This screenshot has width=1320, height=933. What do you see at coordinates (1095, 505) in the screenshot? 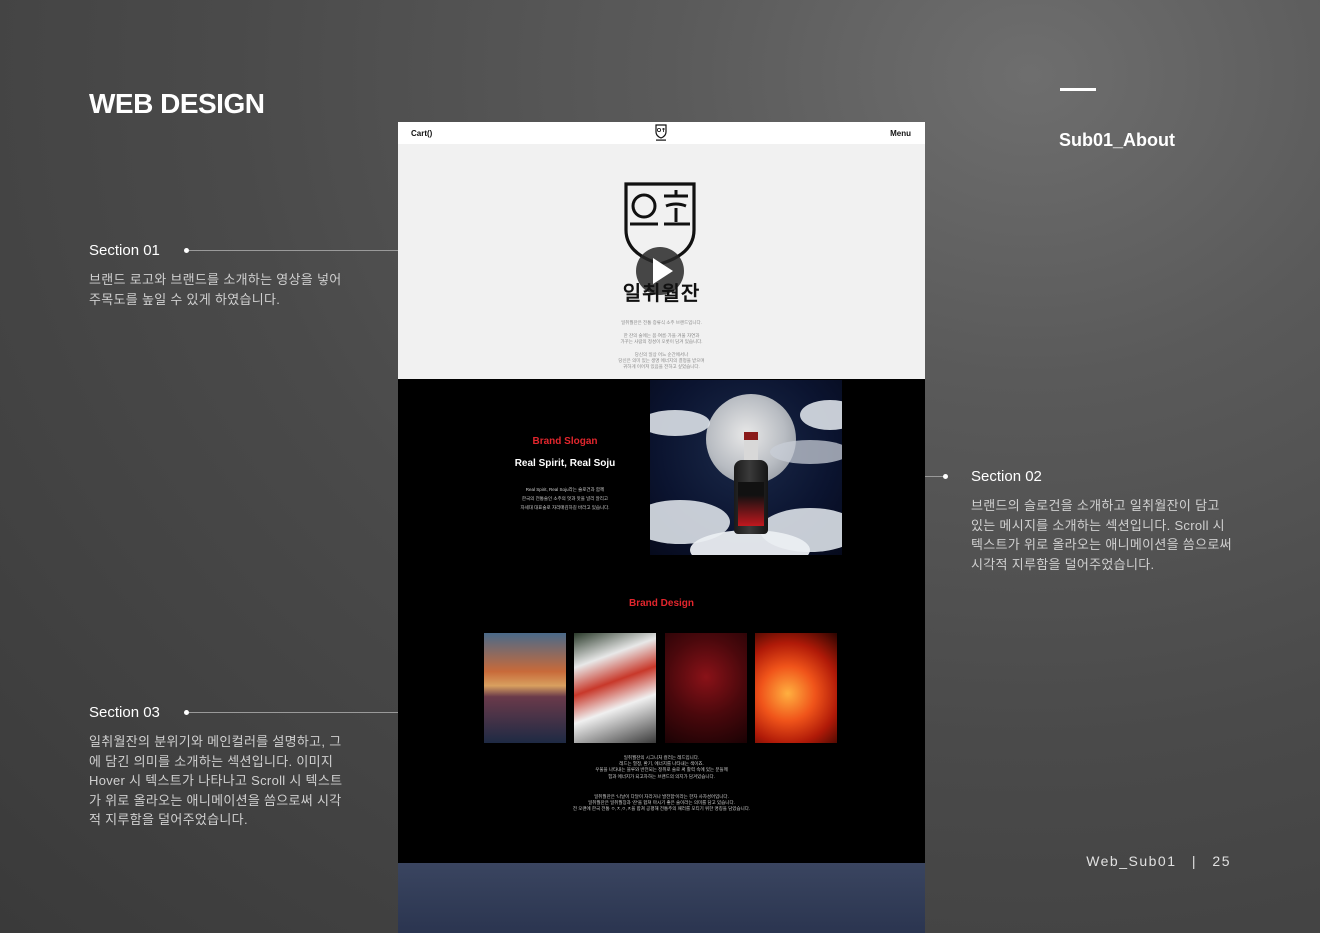
I see `section-02-desc-line: 브랜드의 슬로건을 소개하고 일취월잔이 담고` at bounding box center [1095, 505].